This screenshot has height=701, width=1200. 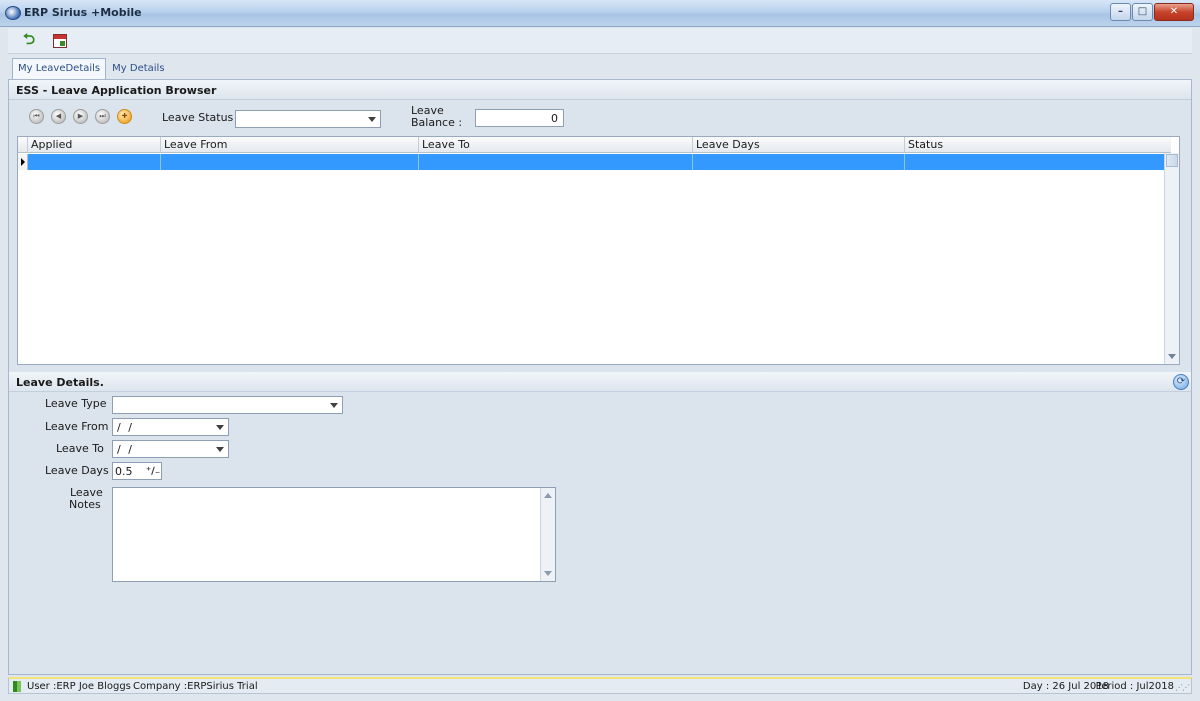 What do you see at coordinates (124, 116) in the screenshot?
I see `add-record-icon: ✚` at bounding box center [124, 116].